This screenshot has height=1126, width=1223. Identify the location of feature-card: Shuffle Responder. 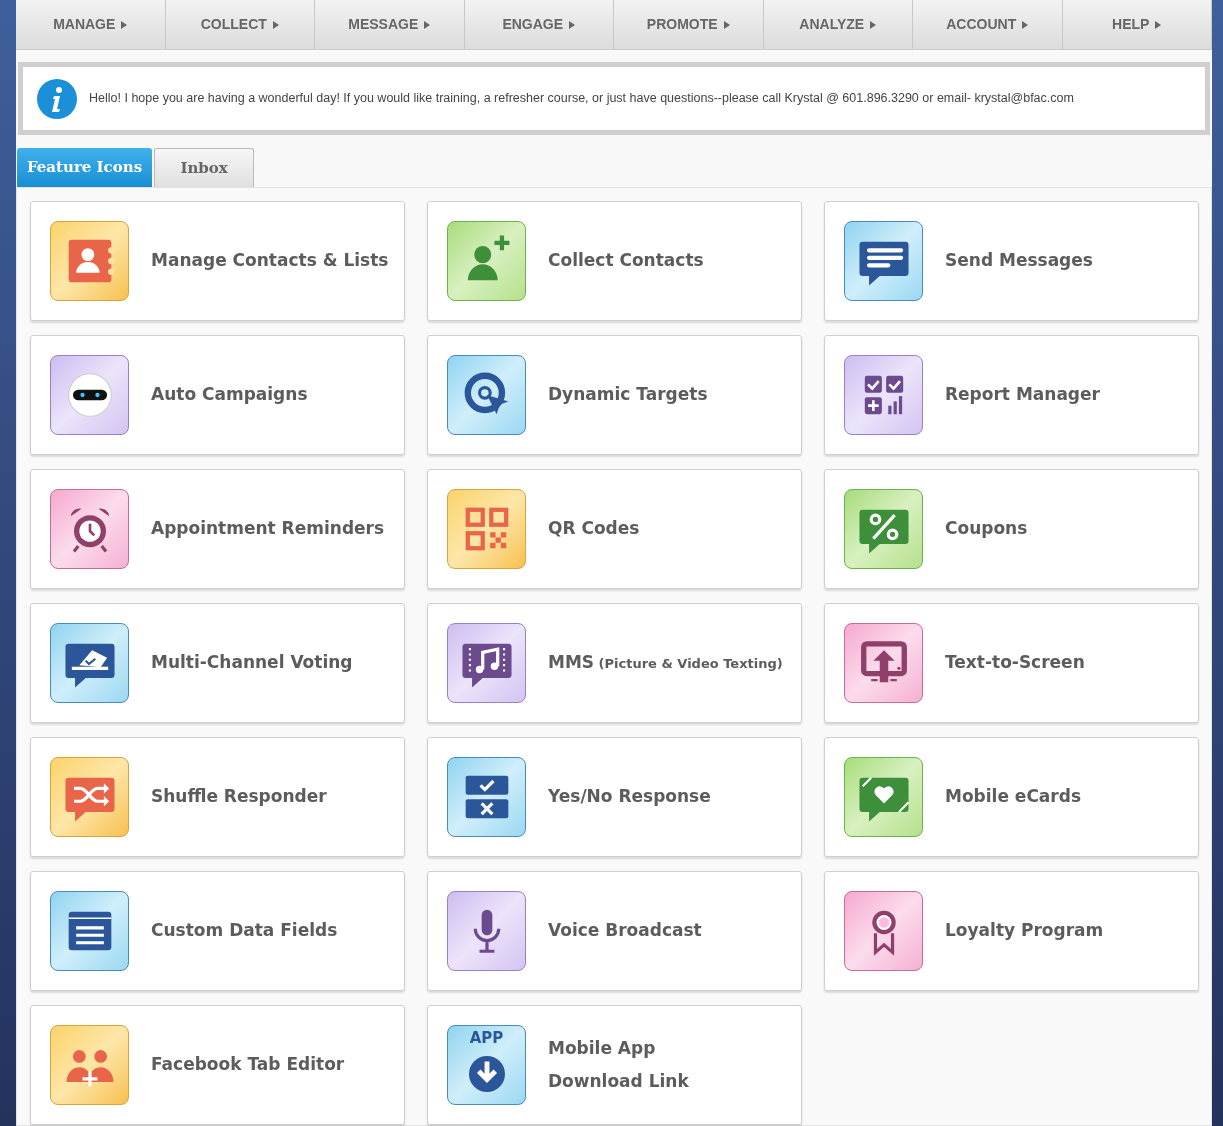
(217, 797).